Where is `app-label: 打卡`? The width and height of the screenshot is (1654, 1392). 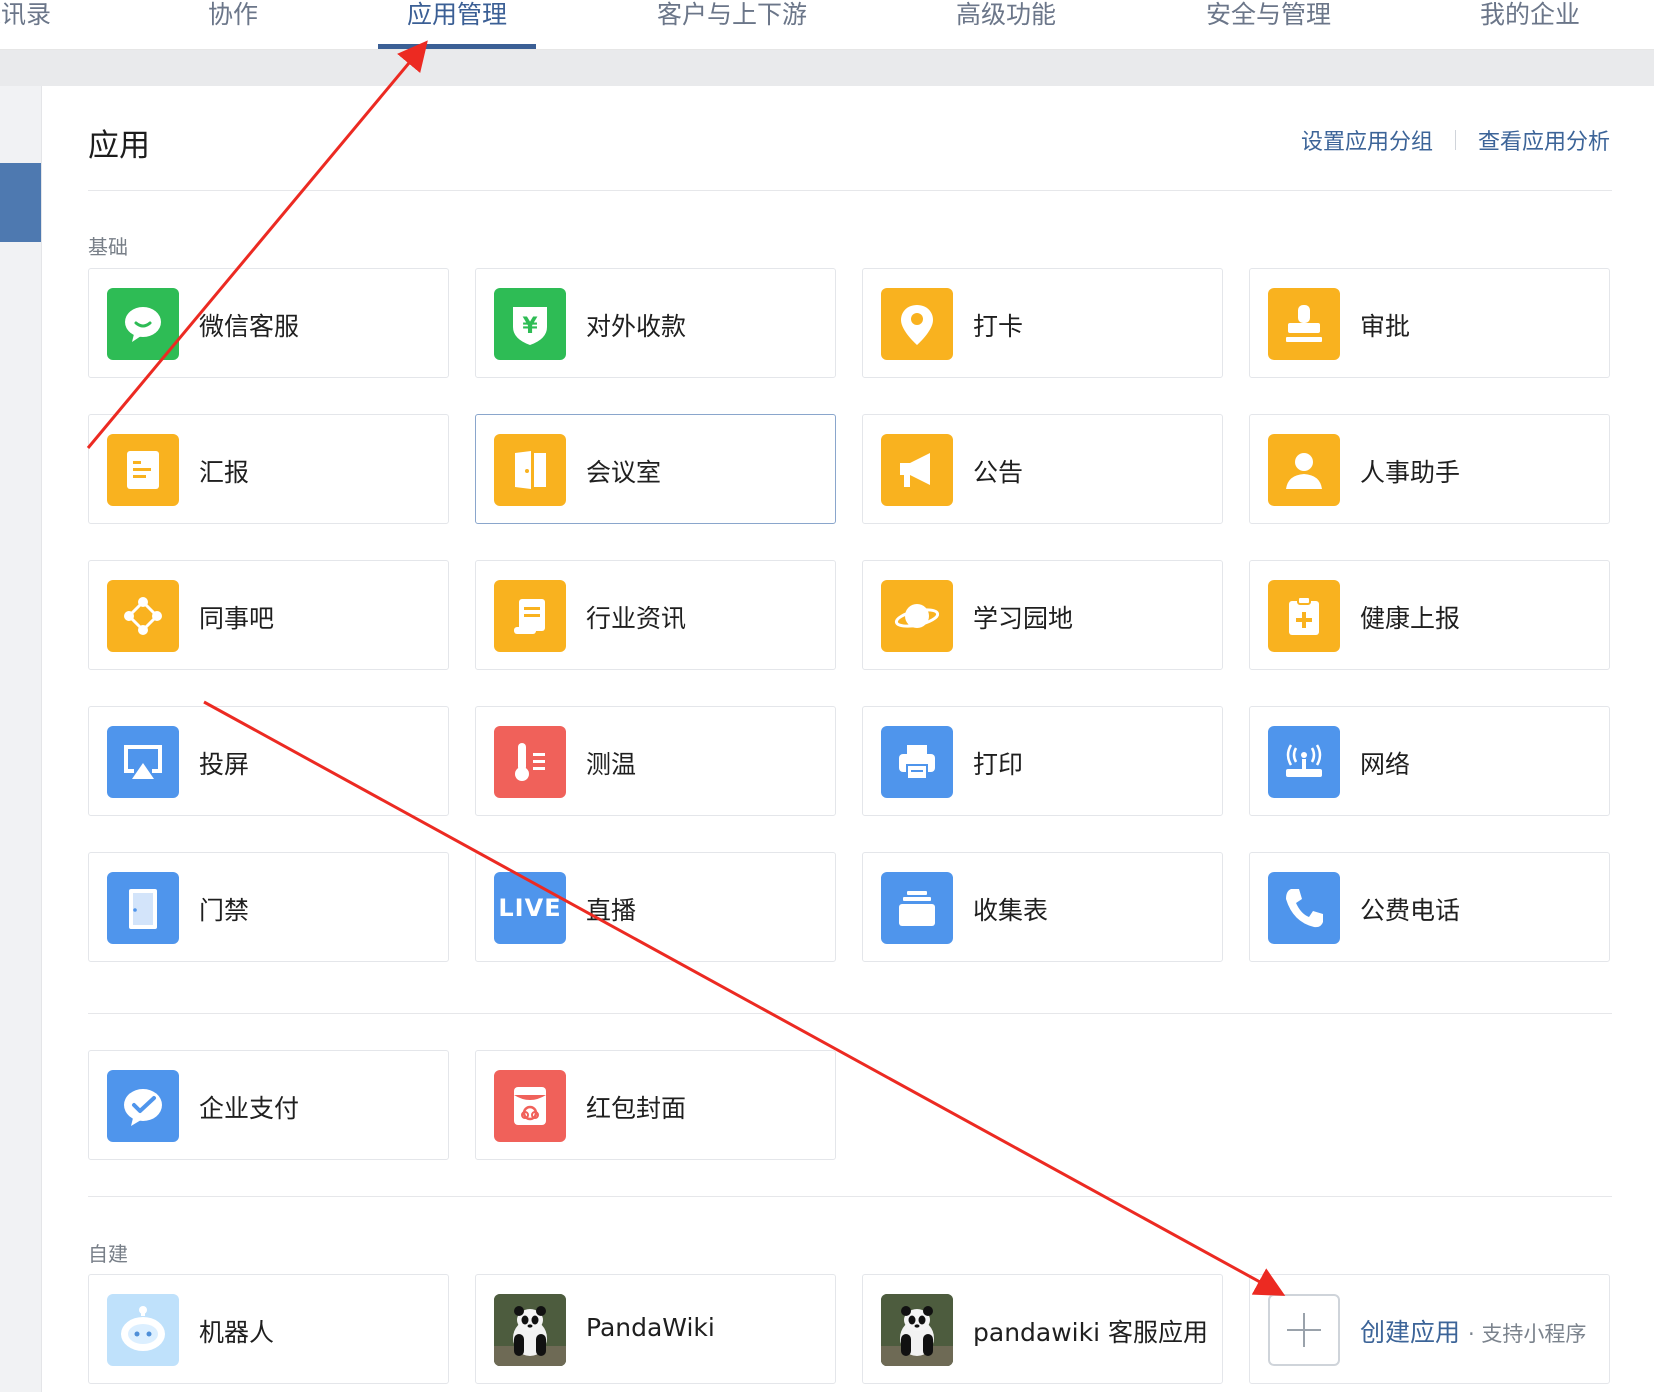
app-label: 打卡 is located at coordinates (998, 326).